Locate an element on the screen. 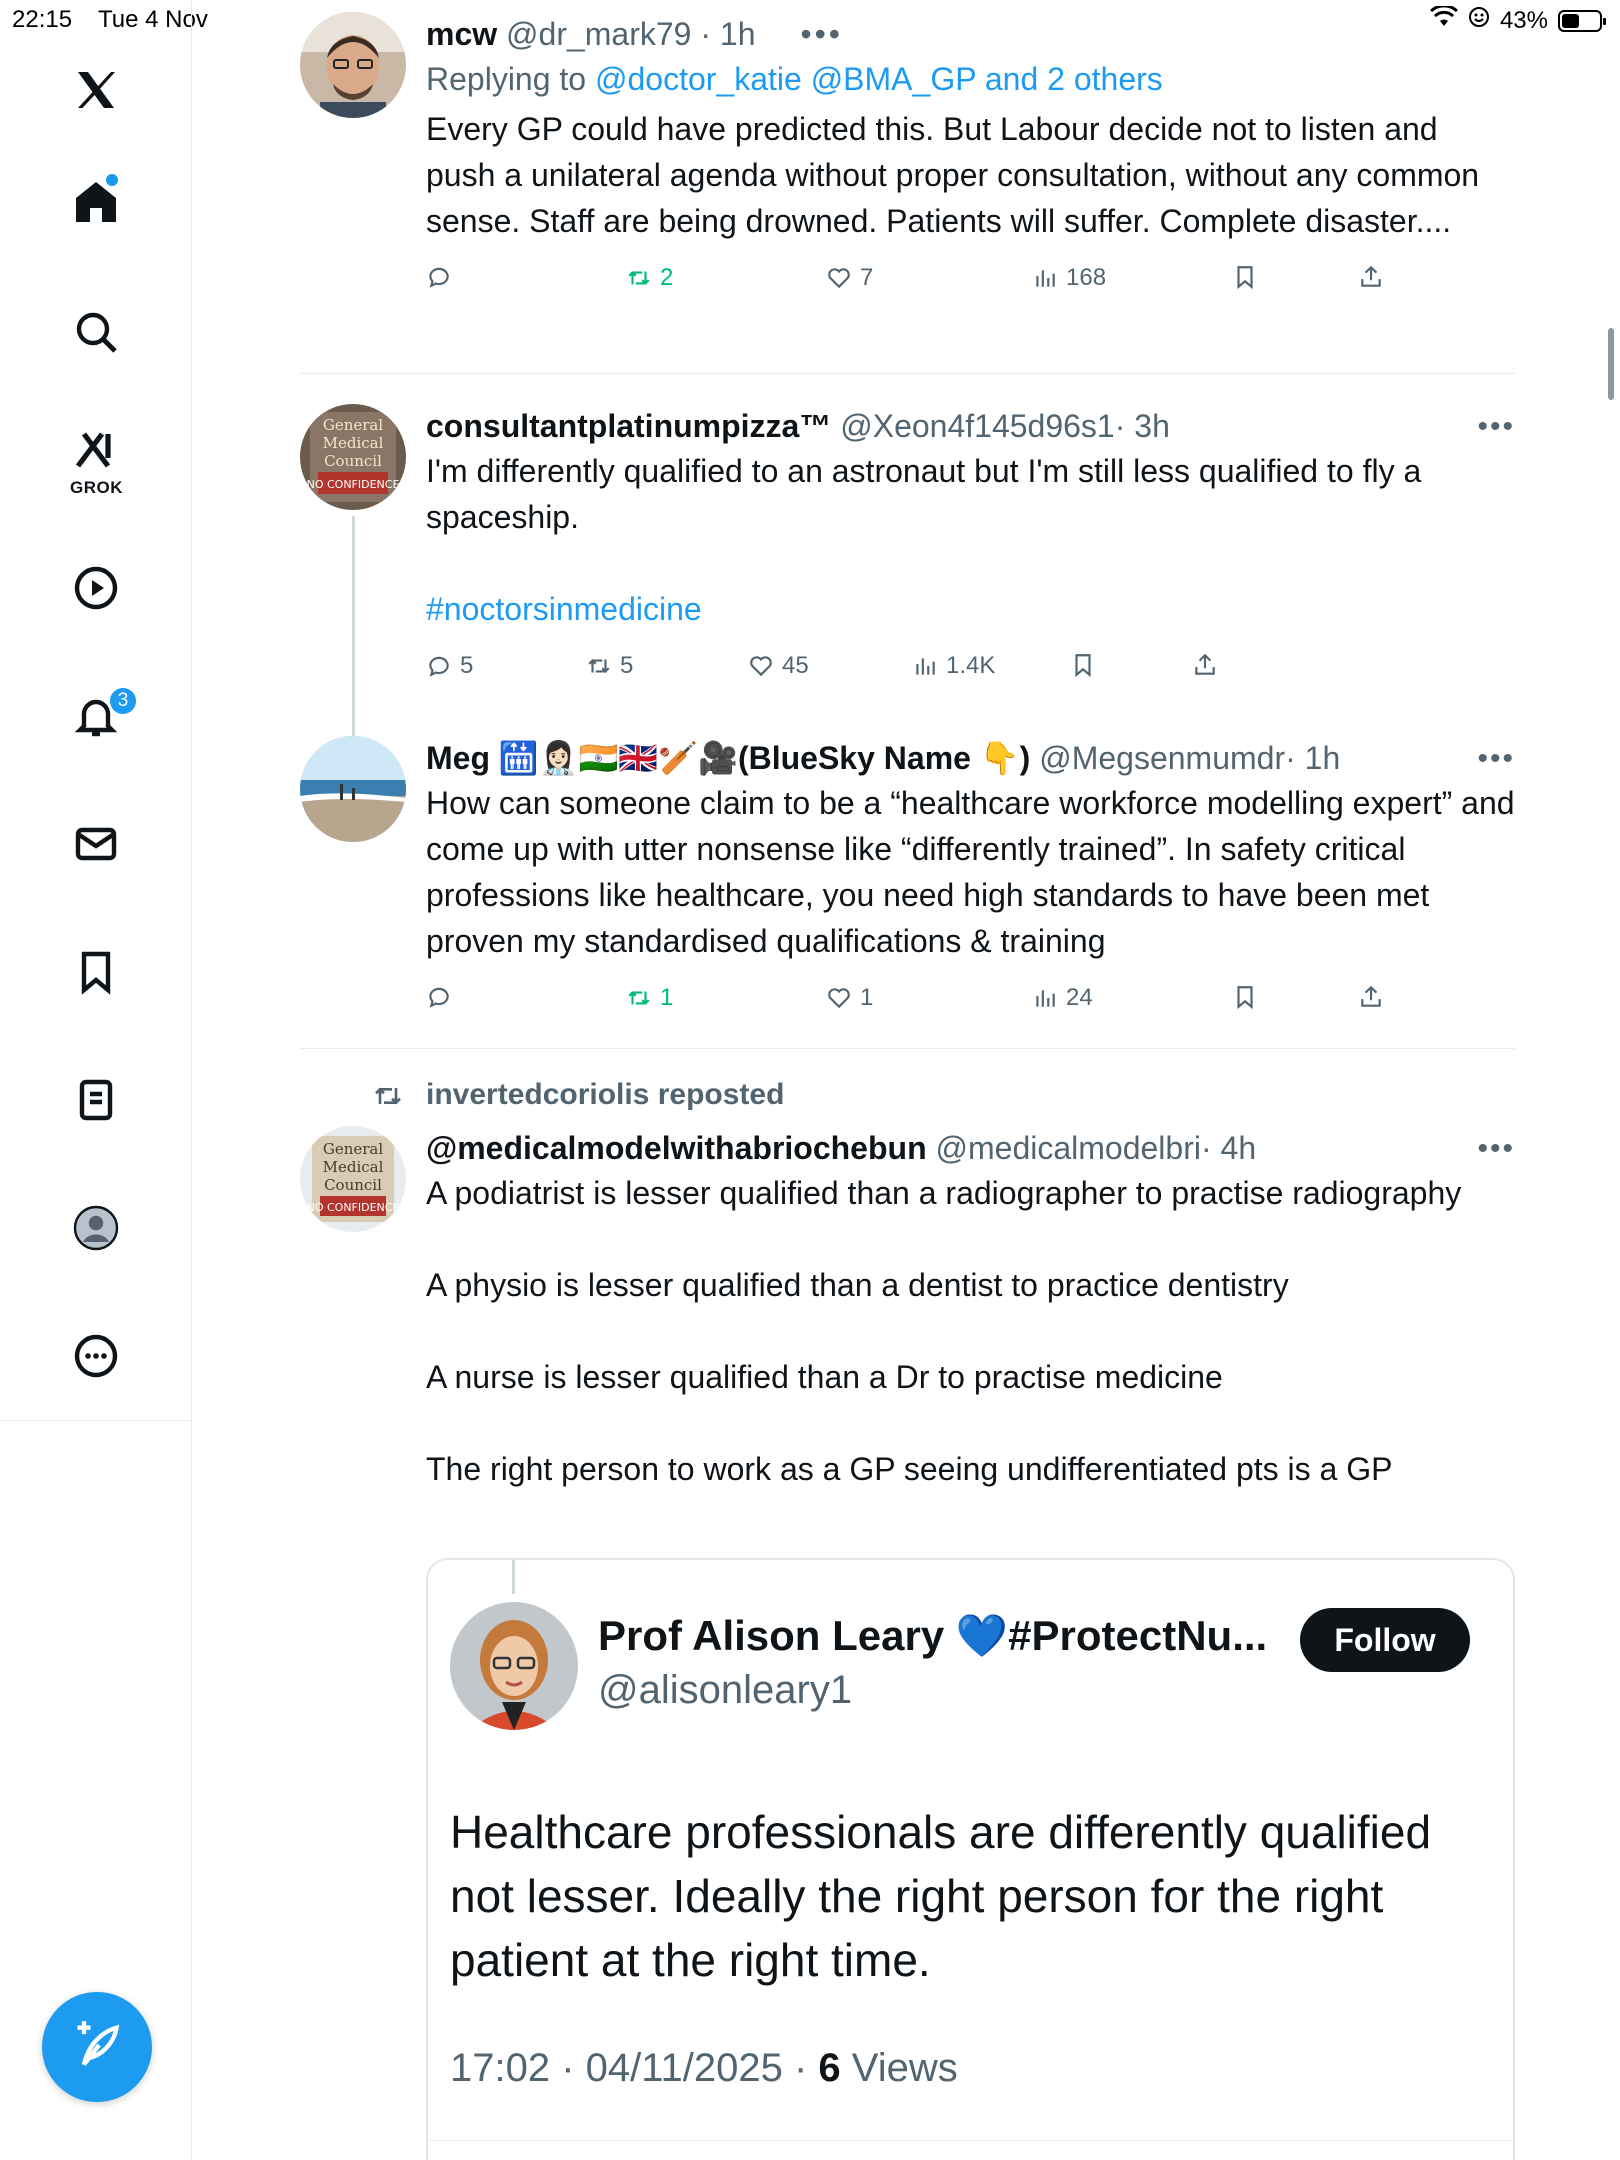 The image size is (1620, 2160). author-name: Meg 🛗👩🏻‍⚕️🇮🇳🇬🇧🏏🎥(BlueSky Name 👇) is located at coordinates (728, 758).